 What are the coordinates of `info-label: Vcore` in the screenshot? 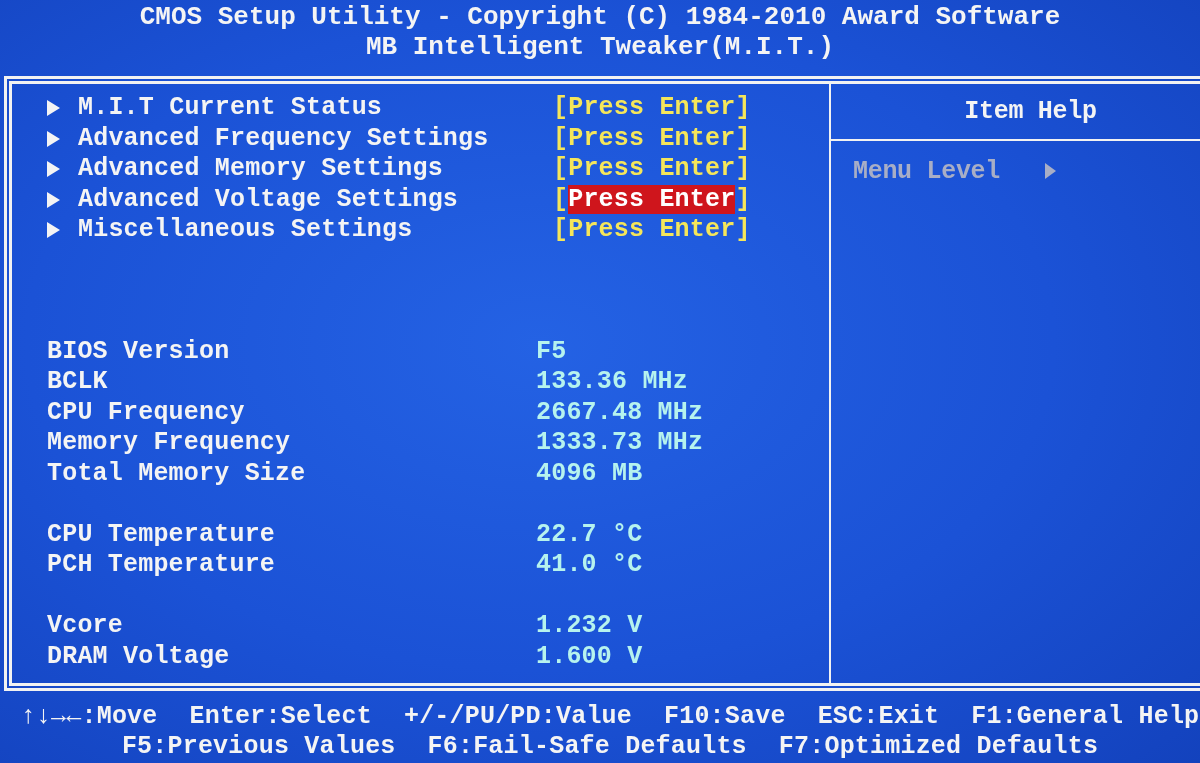 It's located at (85, 626).